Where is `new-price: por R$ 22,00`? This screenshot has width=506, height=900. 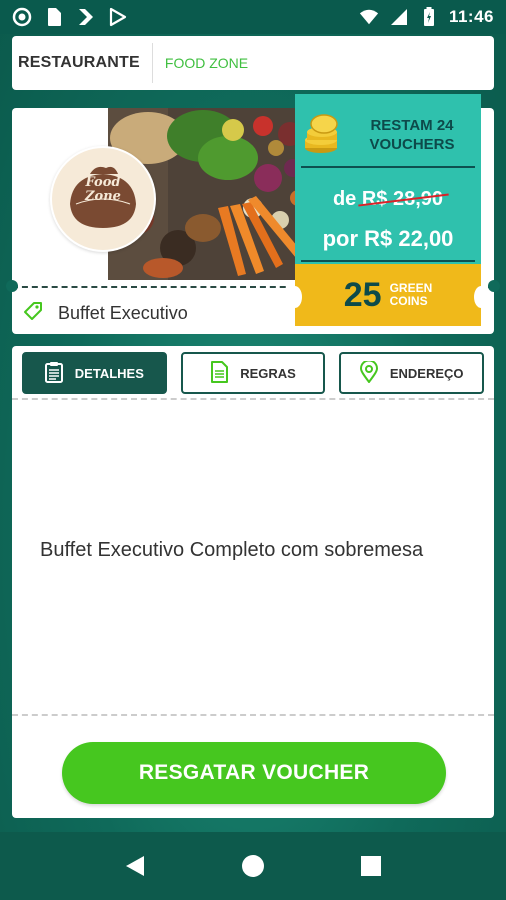
new-price: por R$ 22,00 is located at coordinates (388, 238).